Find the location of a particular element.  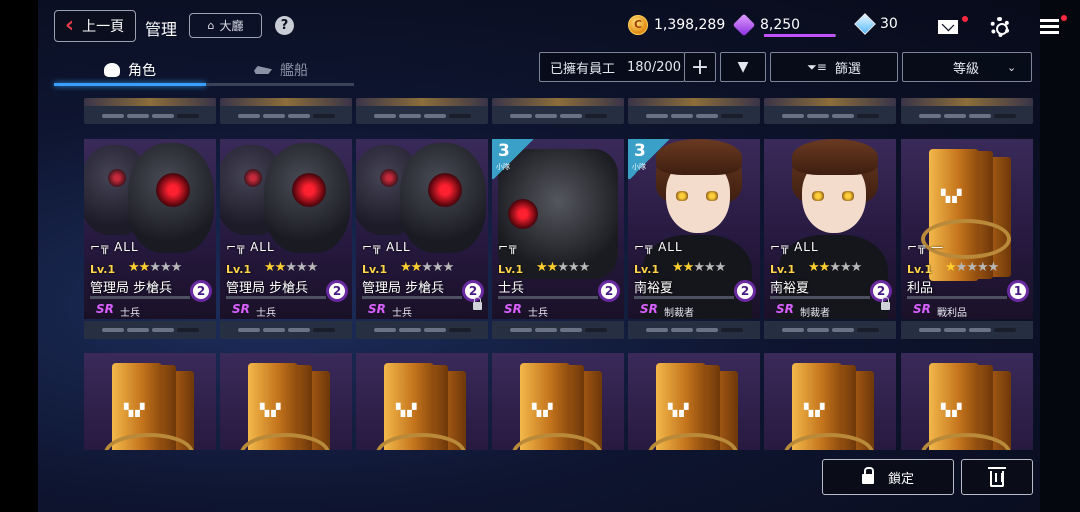

lobby-label: 大廳 is located at coordinates (231, 26).